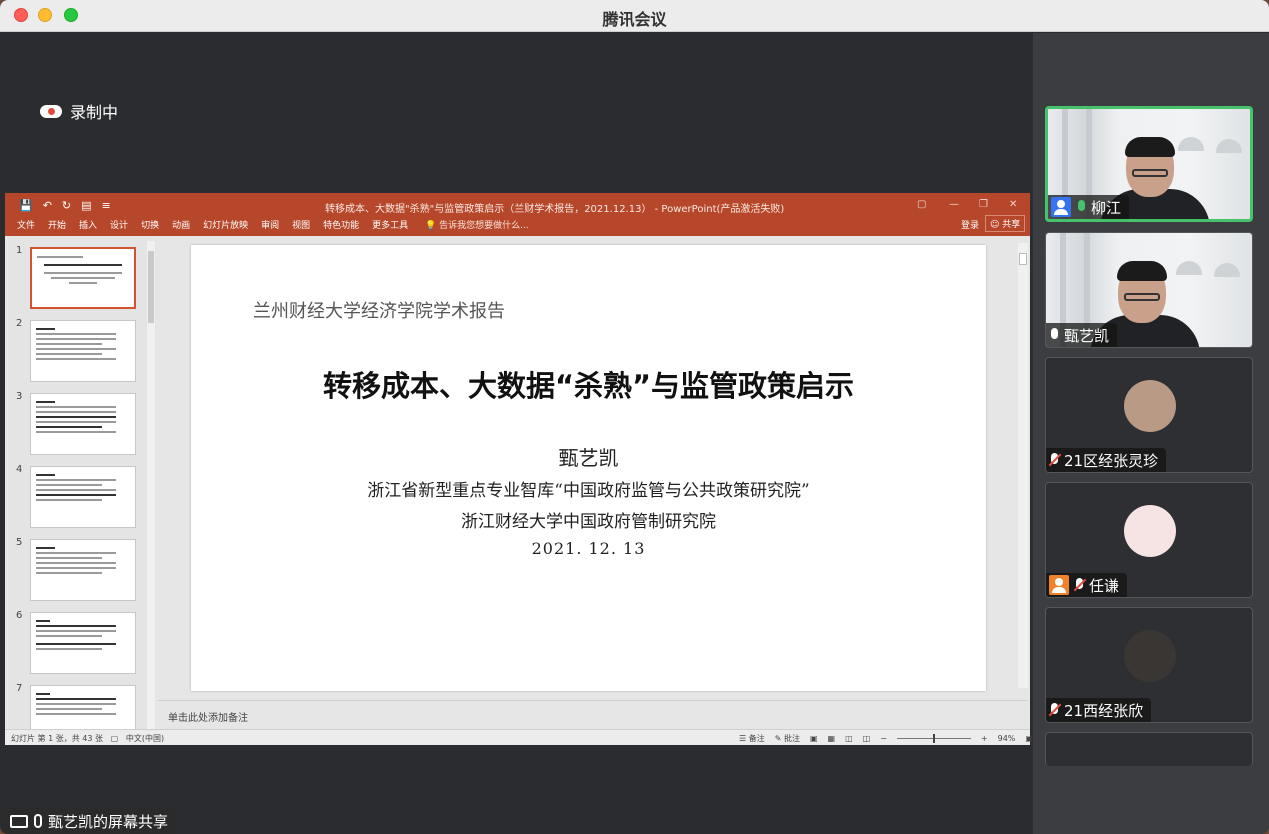 The width and height of the screenshot is (1269, 834). I want to click on comments-toggle: ✎ 批注, so click(787, 738).